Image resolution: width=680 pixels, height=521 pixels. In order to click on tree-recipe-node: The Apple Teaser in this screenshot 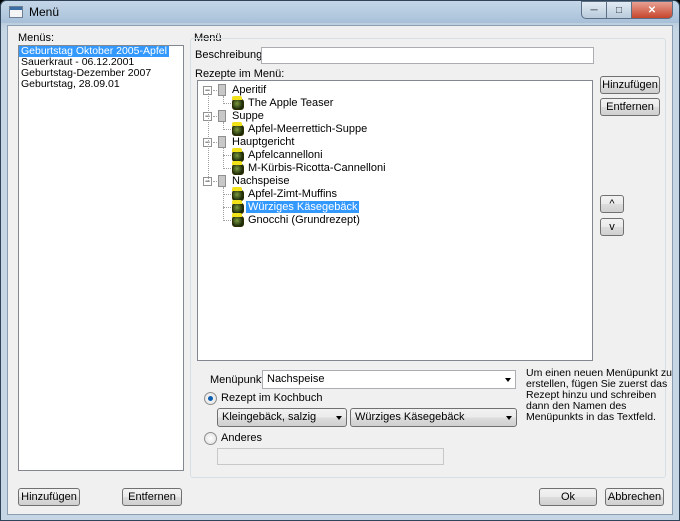, I will do `click(290, 103)`.